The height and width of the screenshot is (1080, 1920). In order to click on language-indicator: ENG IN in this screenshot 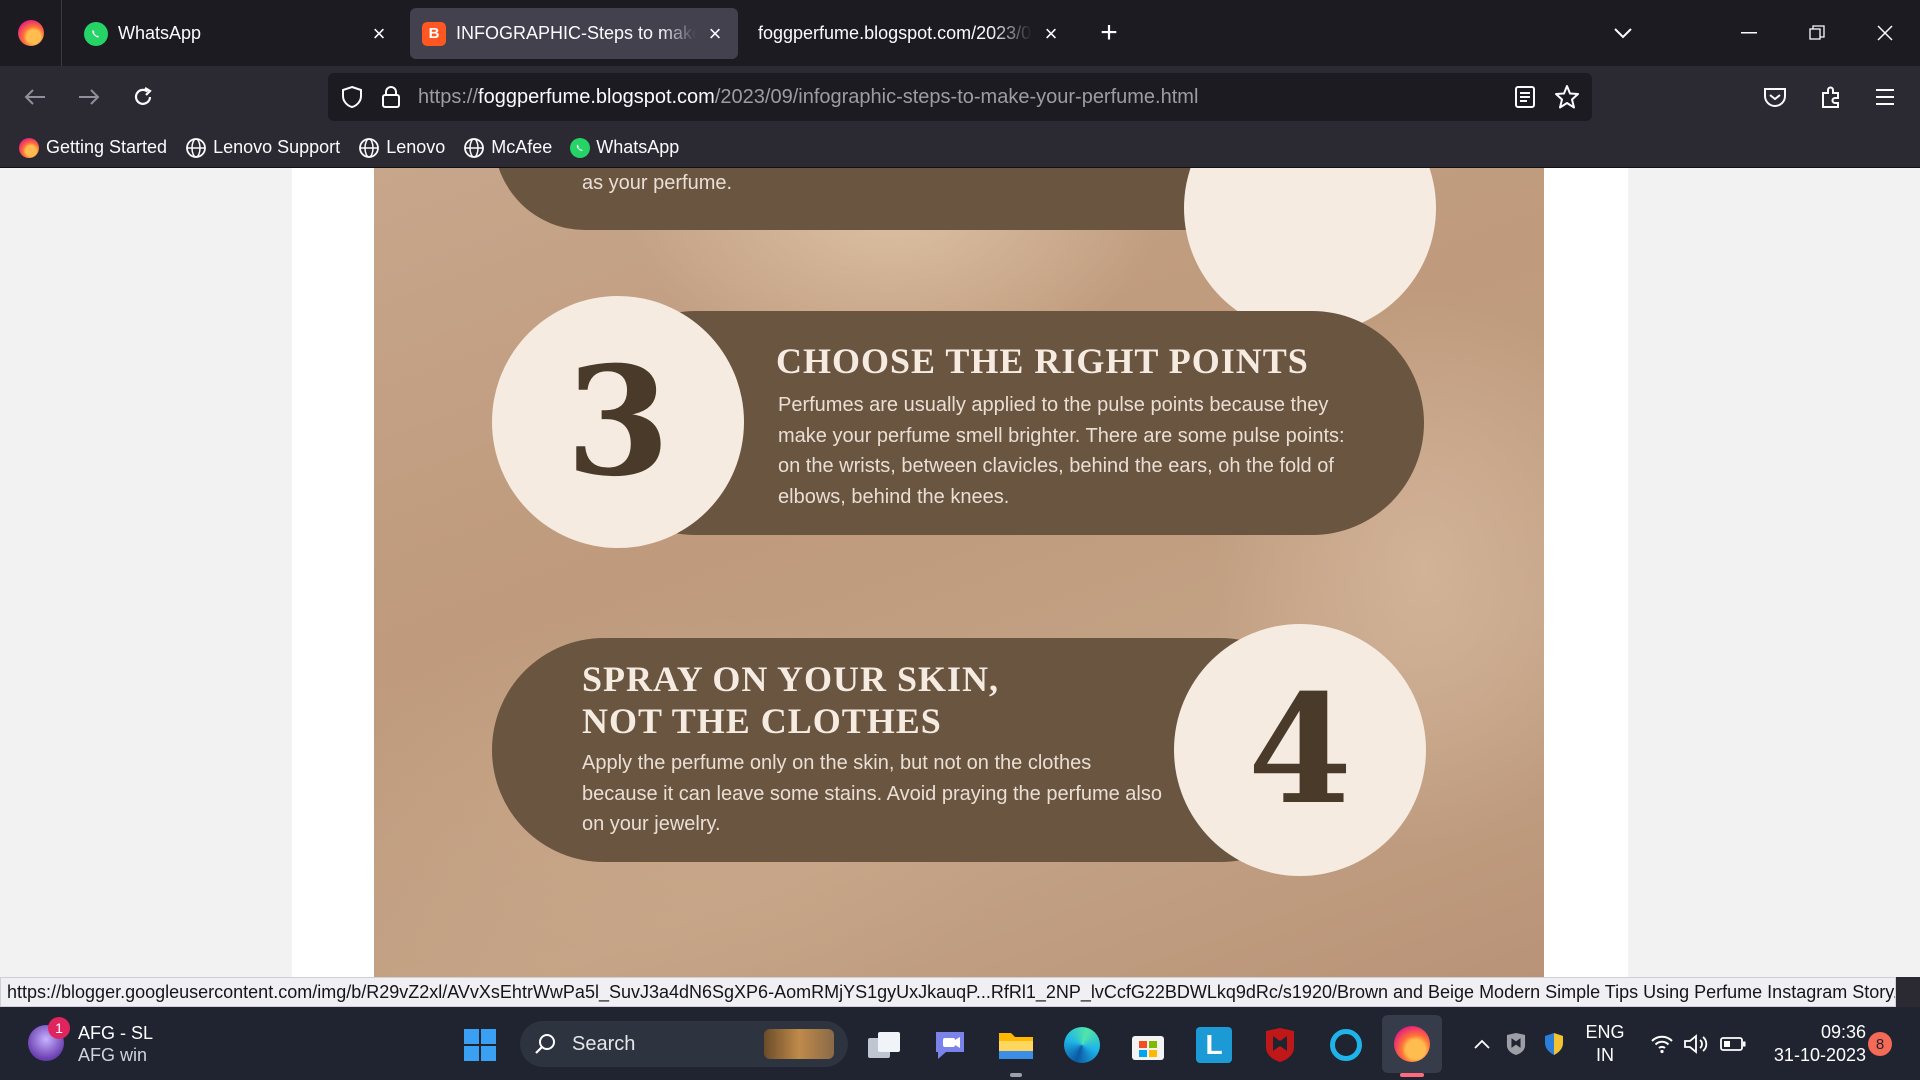, I will do `click(1605, 1044)`.